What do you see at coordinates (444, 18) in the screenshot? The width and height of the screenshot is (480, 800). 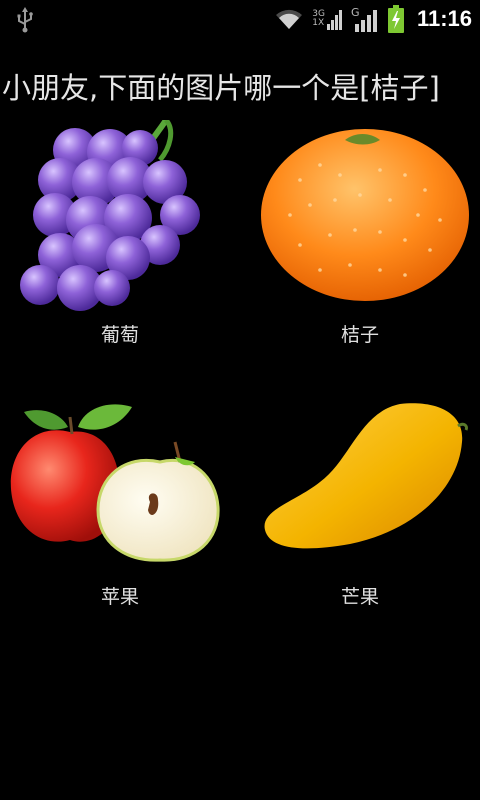 I see `clock: 11:16` at bounding box center [444, 18].